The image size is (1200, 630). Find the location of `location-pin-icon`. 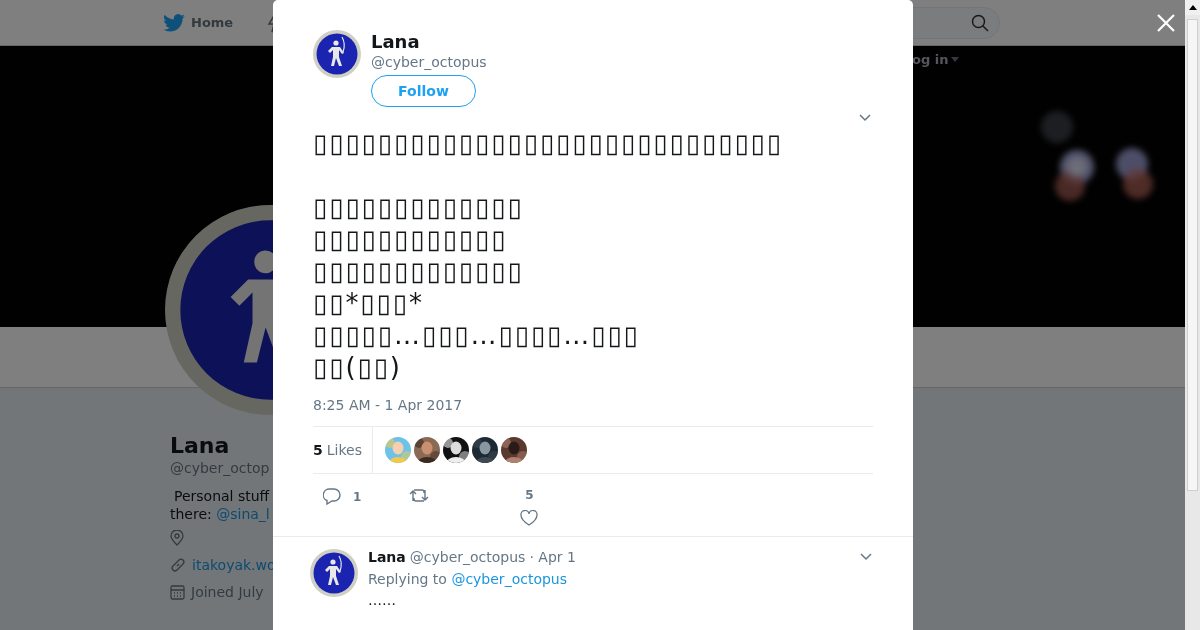

location-pin-icon is located at coordinates (177, 537).